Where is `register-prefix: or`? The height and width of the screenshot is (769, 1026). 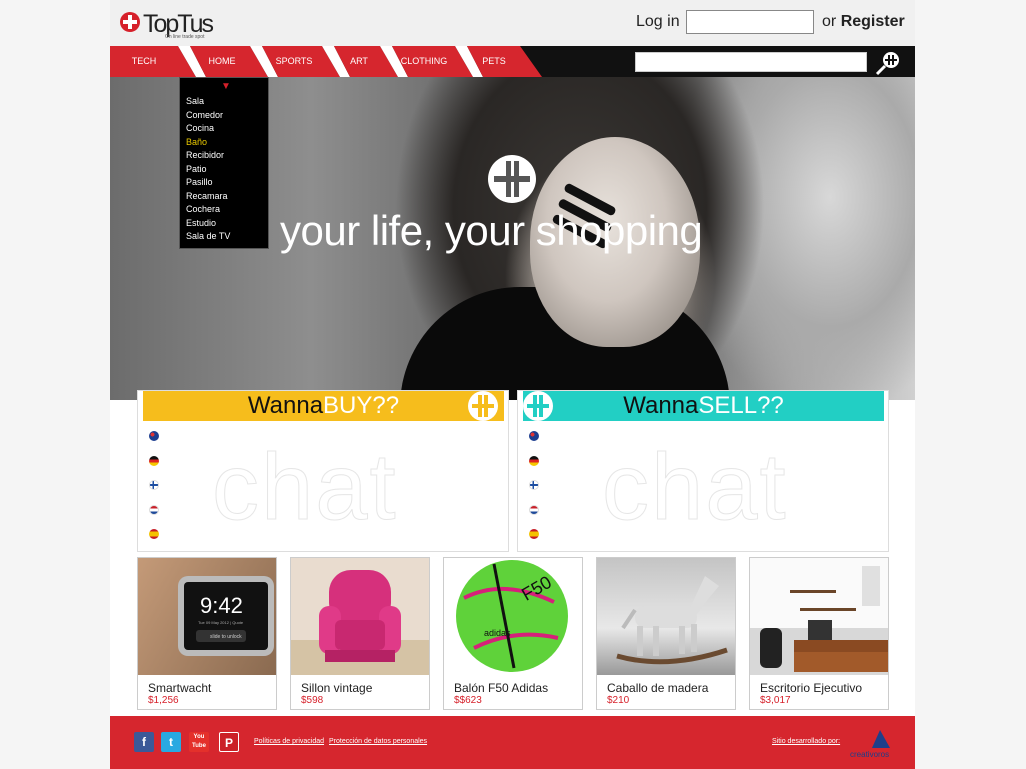
register-prefix: or is located at coordinates (829, 21).